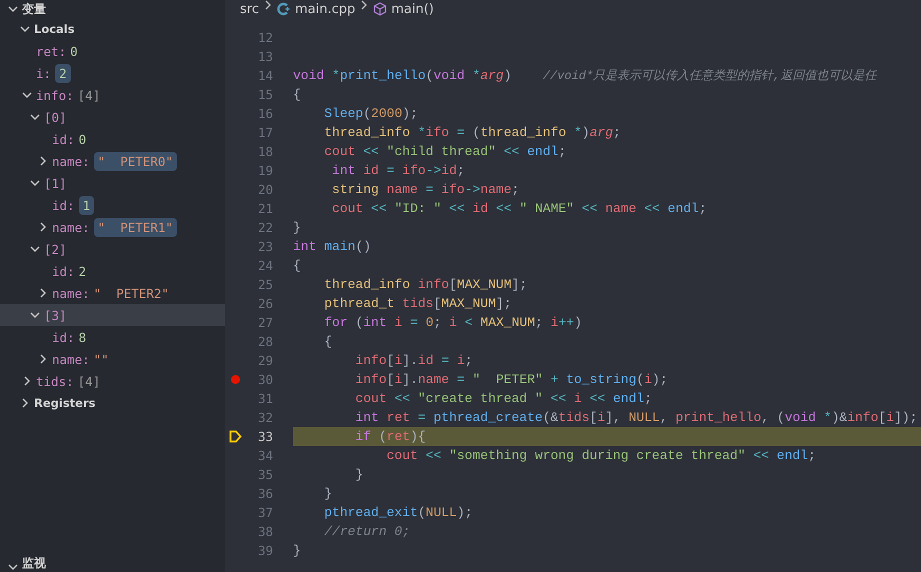 Image resolution: width=921 pixels, height=572 pixels. I want to click on variable-row: name: " PETER0", so click(112, 161).